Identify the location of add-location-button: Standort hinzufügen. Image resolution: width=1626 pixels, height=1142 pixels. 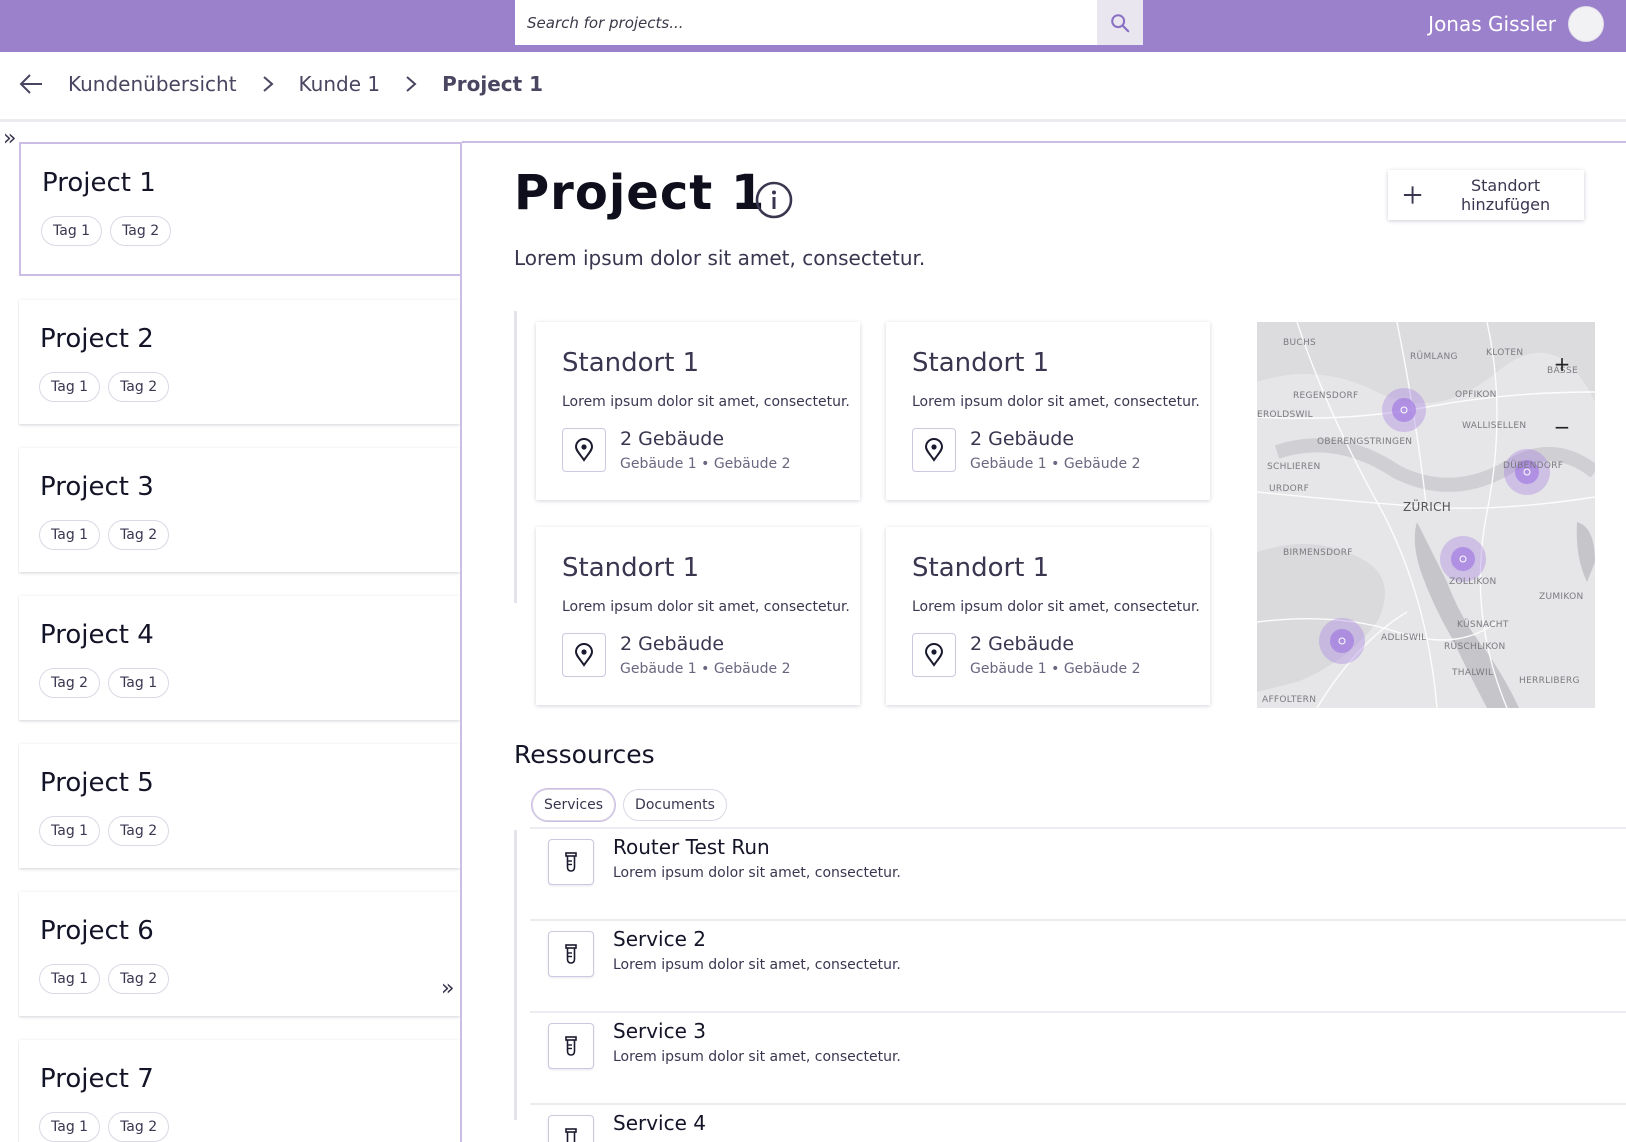
(1486, 195).